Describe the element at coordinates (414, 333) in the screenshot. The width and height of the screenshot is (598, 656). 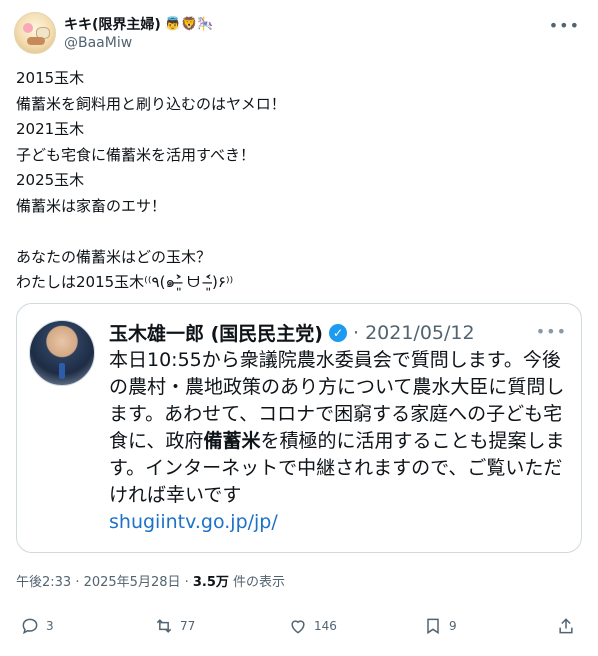
I see `quoted-date: · 2021/05/12` at that location.